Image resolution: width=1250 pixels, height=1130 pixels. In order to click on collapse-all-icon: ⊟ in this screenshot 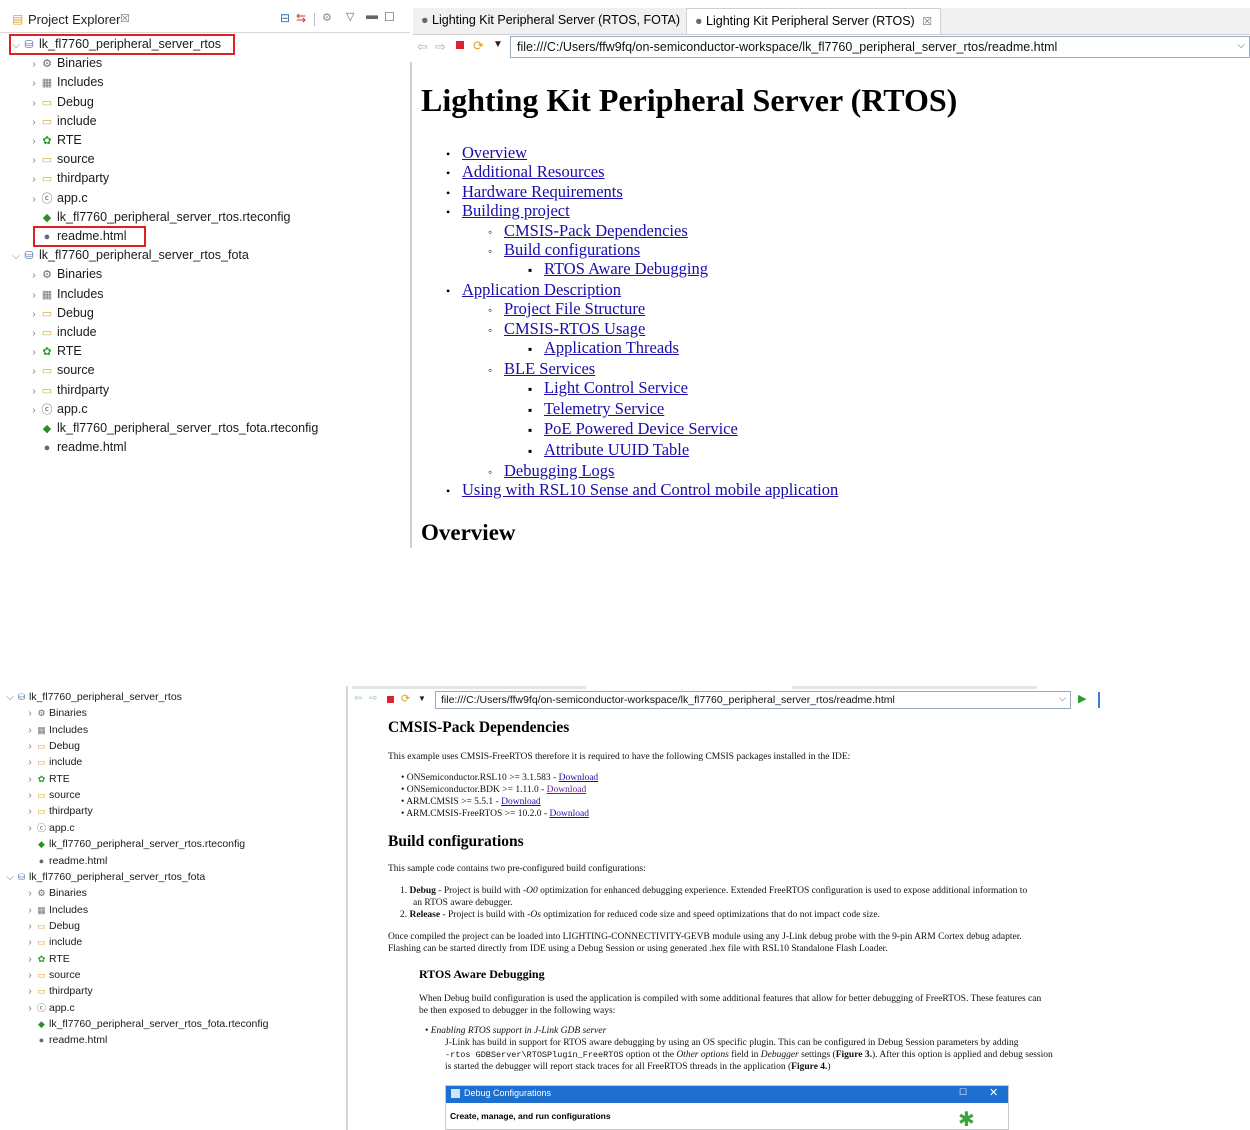, I will do `click(285, 18)`.